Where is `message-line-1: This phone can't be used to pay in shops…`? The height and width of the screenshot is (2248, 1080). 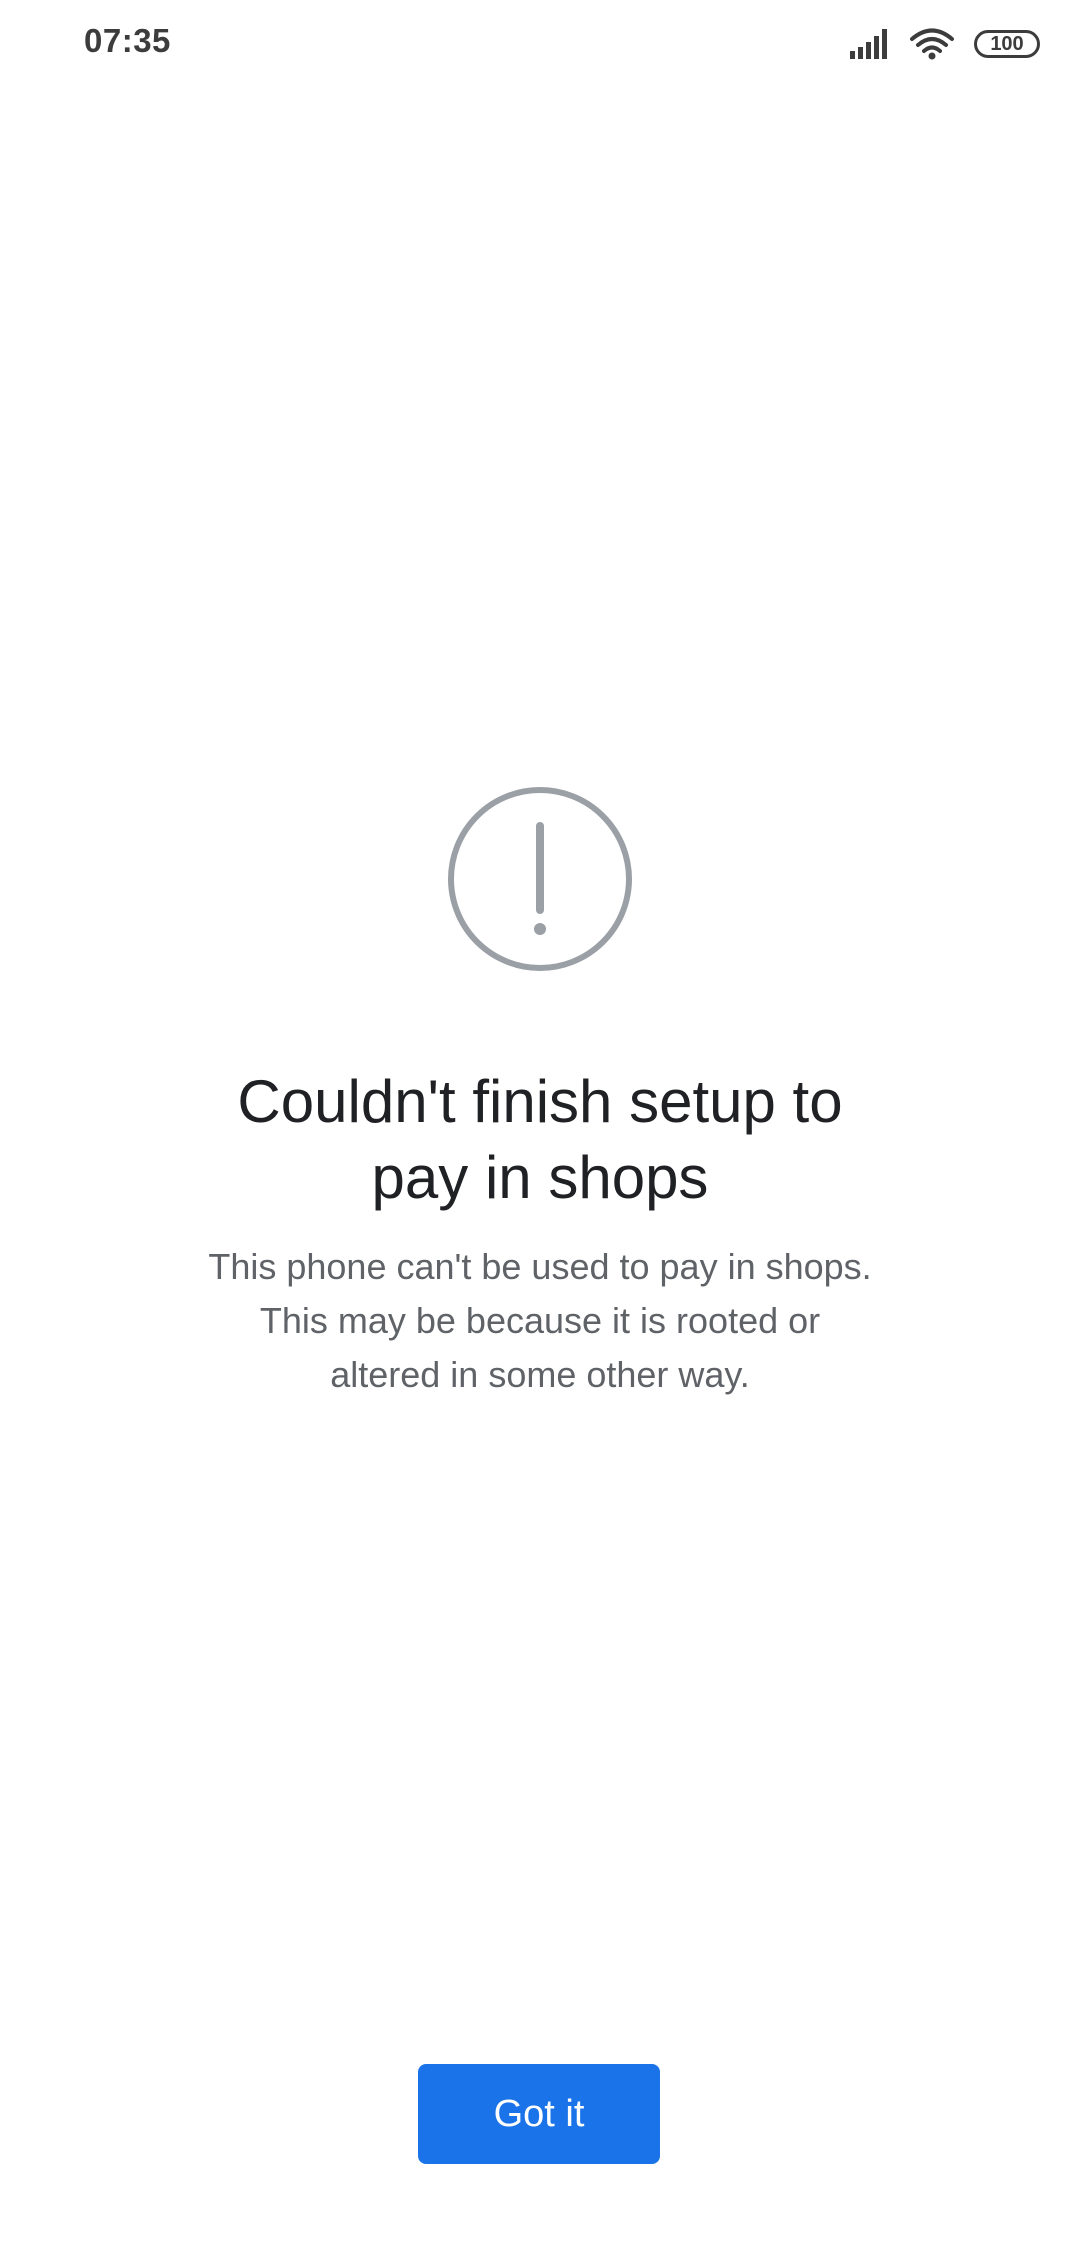
message-line-1: This phone can't be used to pay in shops… is located at coordinates (540, 1266).